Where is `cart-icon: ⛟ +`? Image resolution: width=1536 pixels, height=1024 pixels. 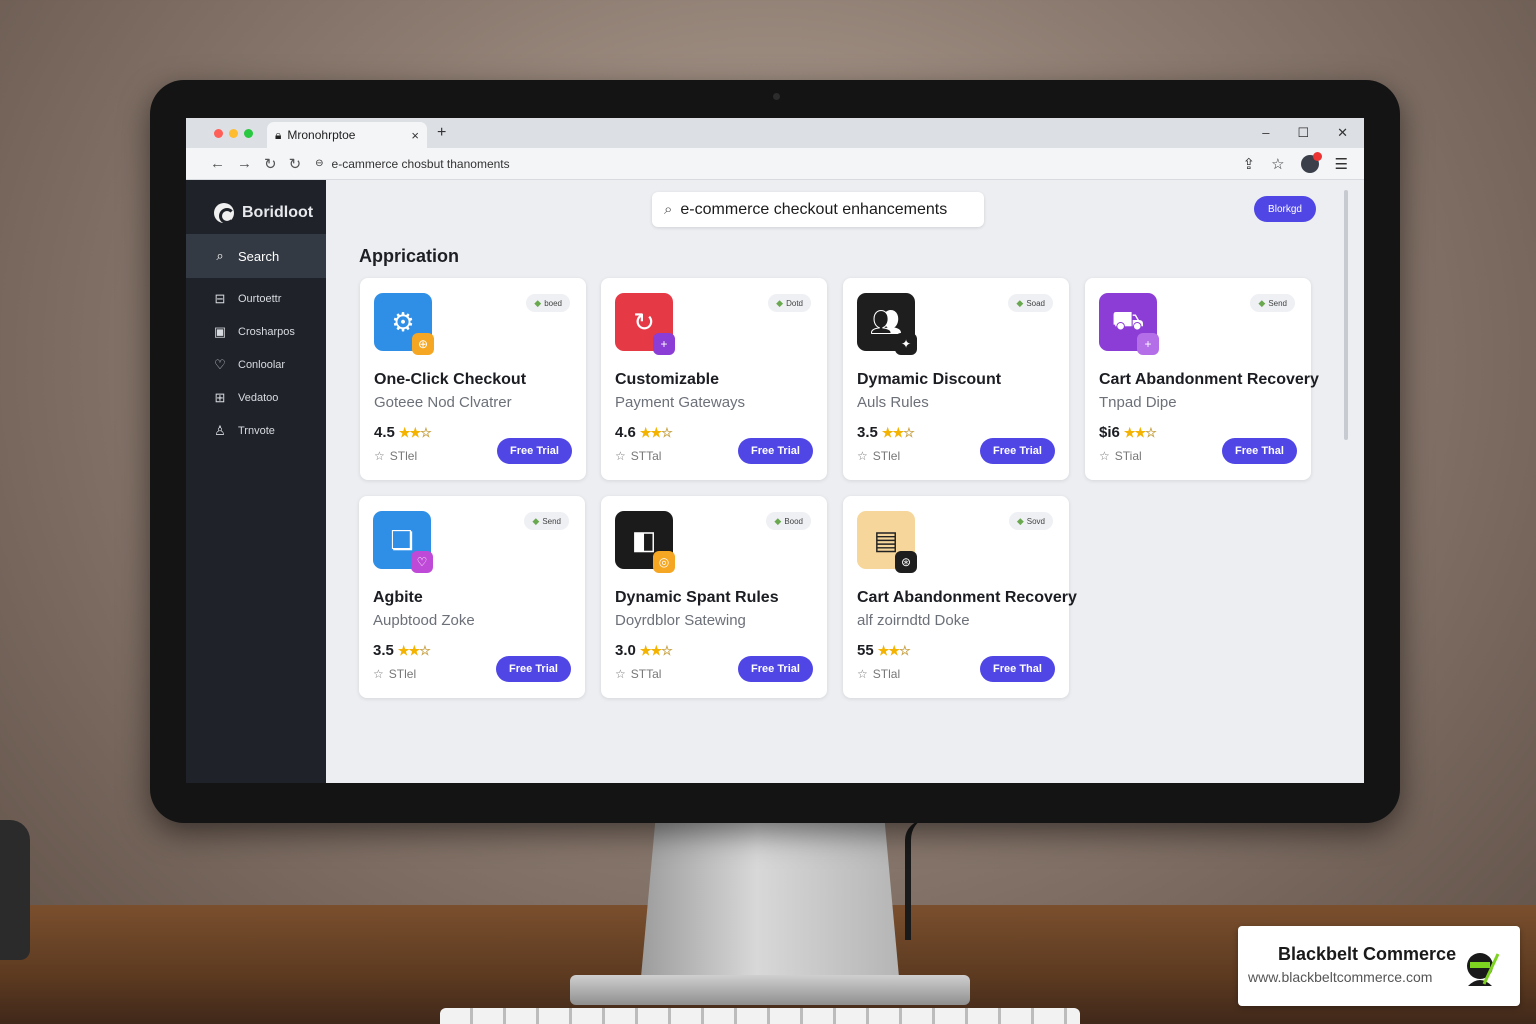 cart-icon: ⛟ + is located at coordinates (1129, 324).